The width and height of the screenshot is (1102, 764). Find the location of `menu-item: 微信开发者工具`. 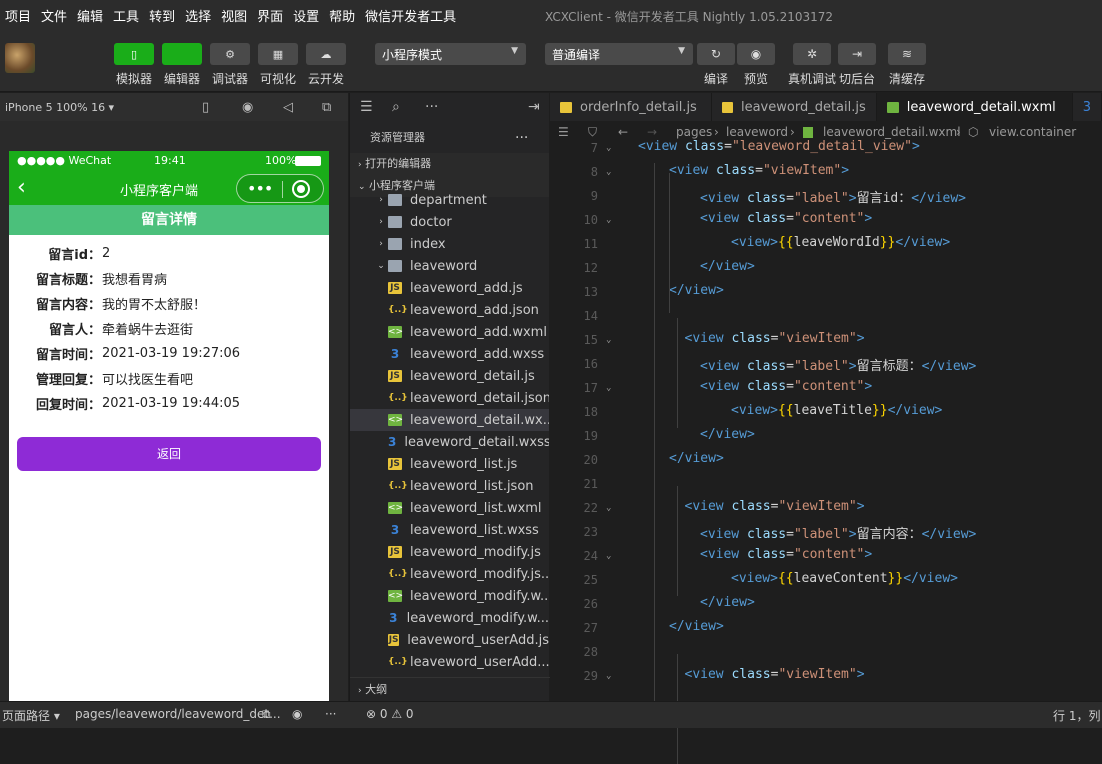

menu-item: 微信开发者工具 is located at coordinates (410, 15).